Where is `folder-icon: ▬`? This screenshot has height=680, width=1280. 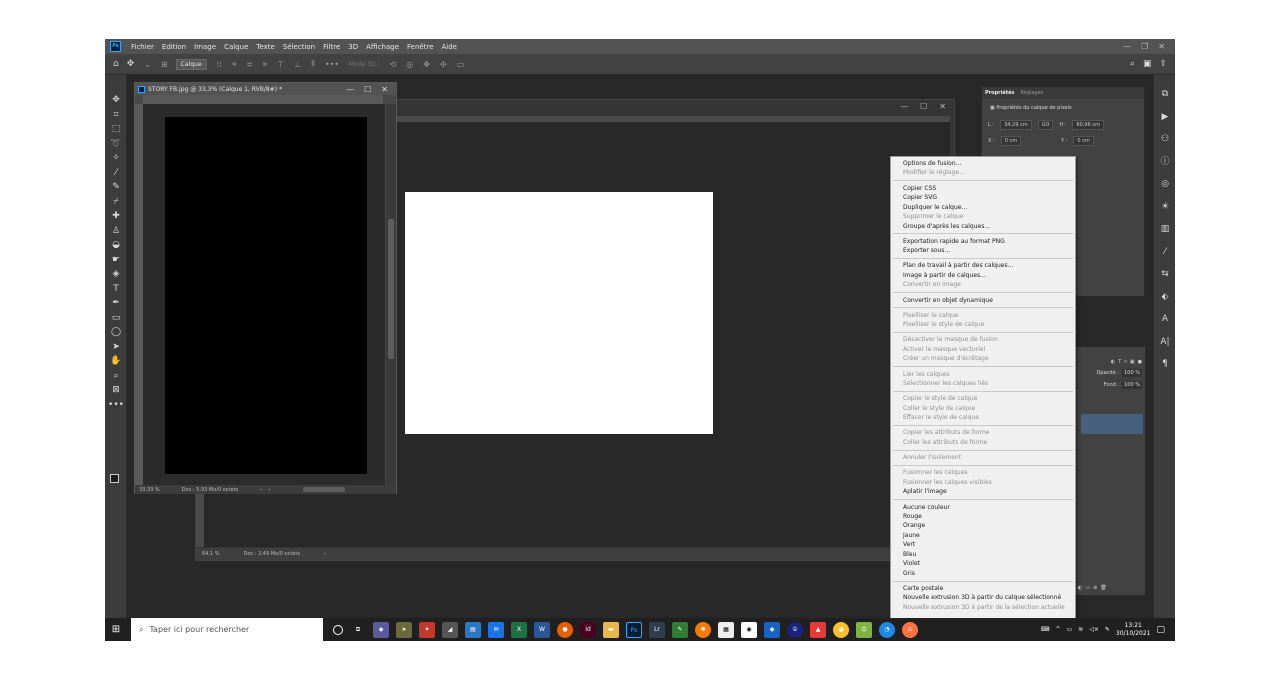 folder-icon: ▬ is located at coordinates (611, 629).